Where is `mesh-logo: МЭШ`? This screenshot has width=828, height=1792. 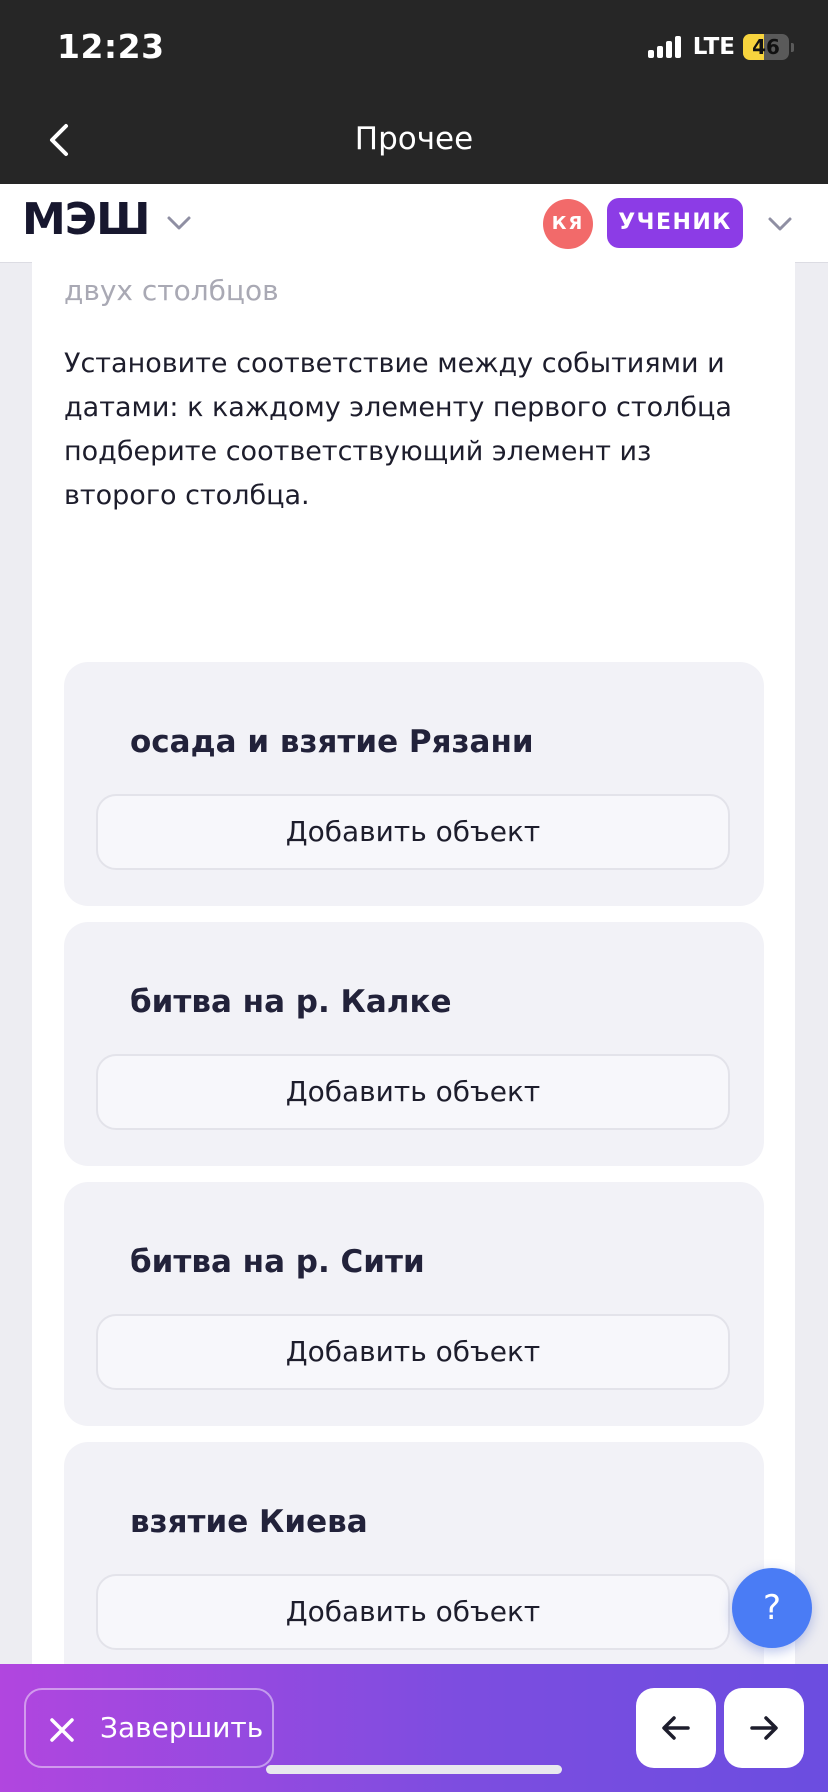
mesh-logo: МЭШ is located at coordinates (86, 219).